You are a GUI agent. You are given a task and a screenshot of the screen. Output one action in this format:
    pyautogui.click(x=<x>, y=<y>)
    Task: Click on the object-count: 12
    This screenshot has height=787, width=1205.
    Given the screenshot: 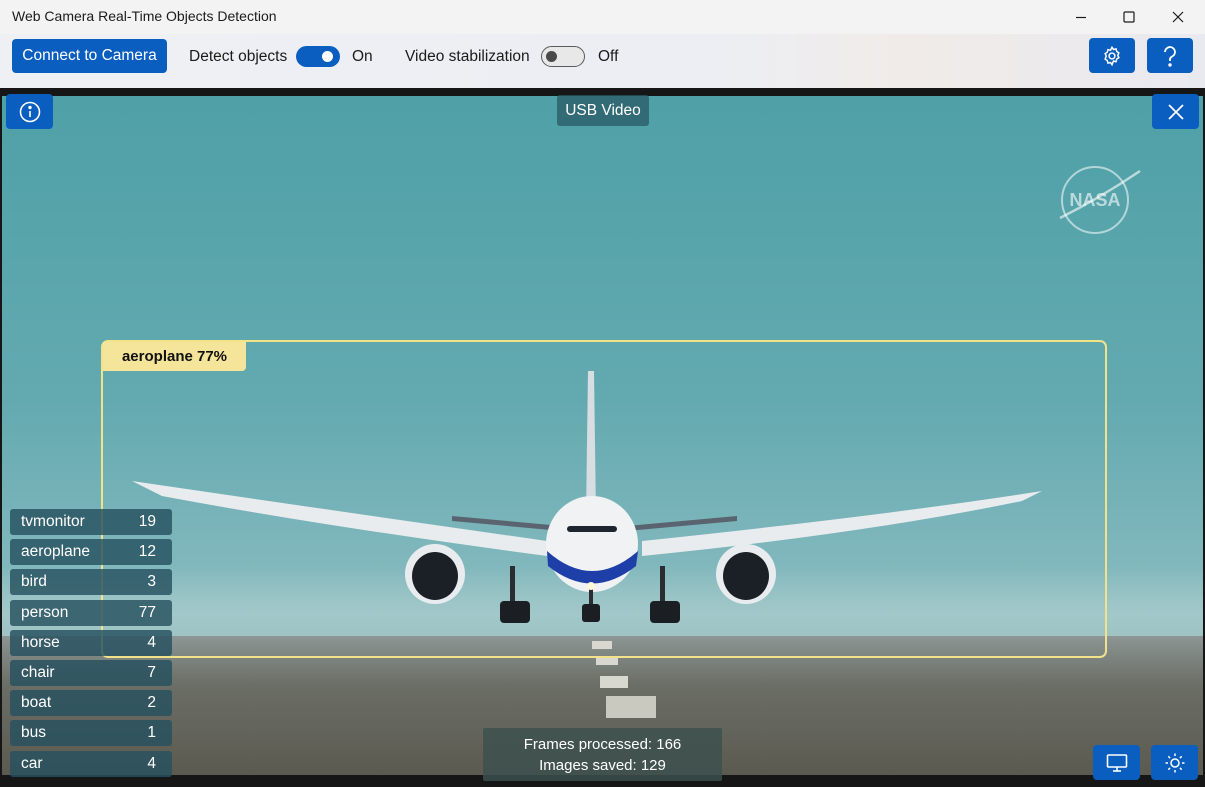 What is the action you would take?
    pyautogui.click(x=147, y=552)
    